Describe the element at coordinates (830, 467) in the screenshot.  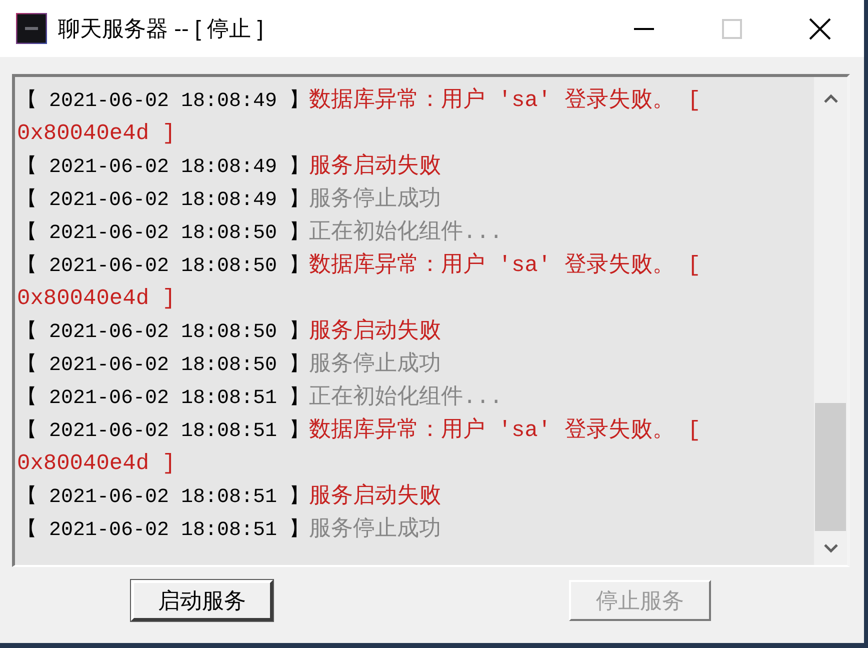
I see `scrollbar-thumb` at that location.